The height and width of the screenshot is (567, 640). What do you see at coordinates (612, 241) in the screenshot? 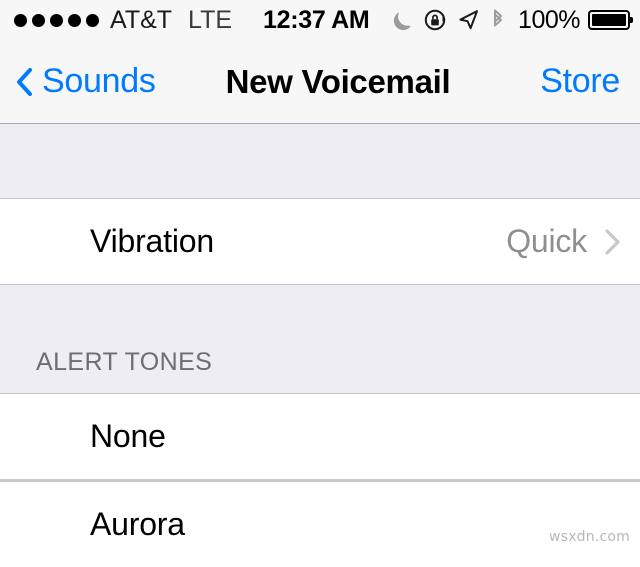
I see `chevron-right-icon` at bounding box center [612, 241].